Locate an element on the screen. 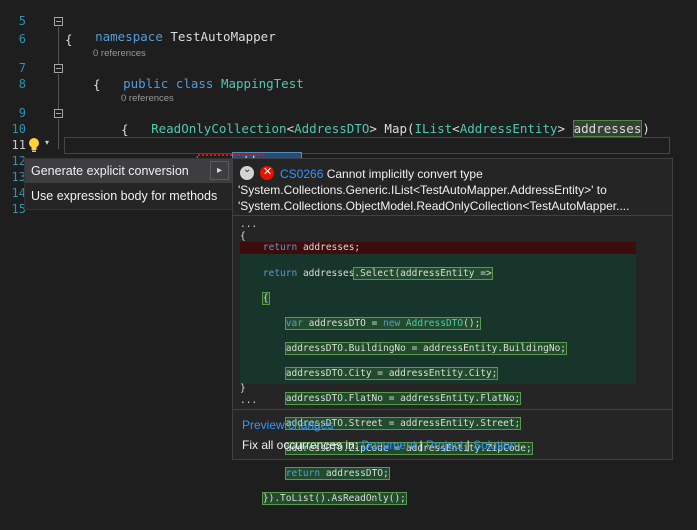 The width and height of the screenshot is (697, 530). code-text: addressDTO; is located at coordinates (354, 473).